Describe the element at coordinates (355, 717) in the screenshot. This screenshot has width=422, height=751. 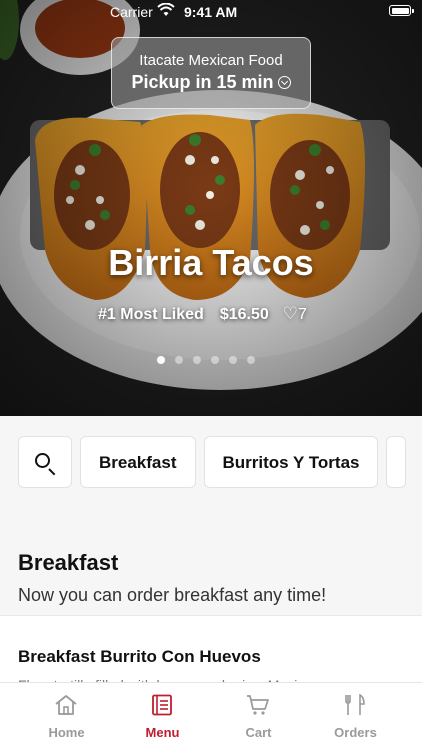
I see `tab-orders: Orders` at that location.